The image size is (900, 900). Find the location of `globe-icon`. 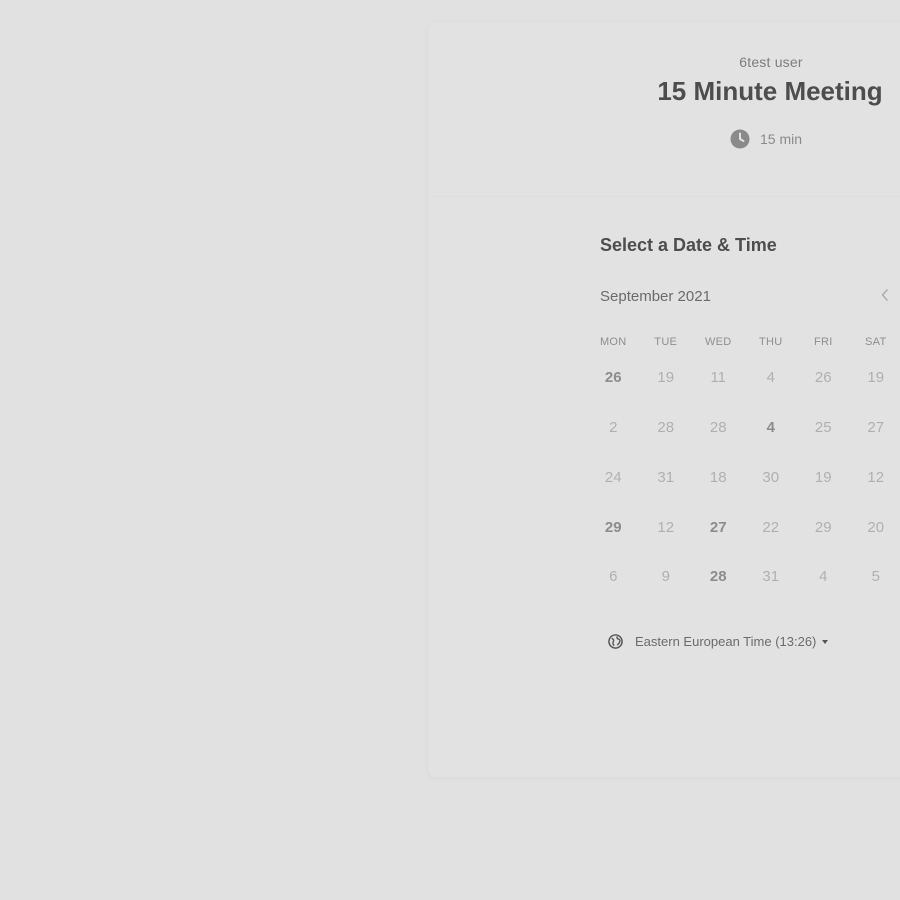

globe-icon is located at coordinates (615, 641).